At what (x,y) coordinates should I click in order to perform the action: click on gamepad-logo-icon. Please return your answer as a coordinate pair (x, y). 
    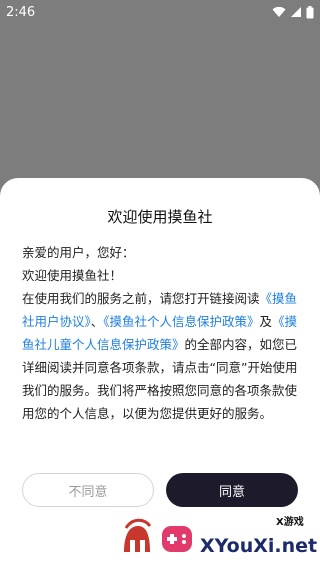
    Looking at the image, I should click on (177, 539).